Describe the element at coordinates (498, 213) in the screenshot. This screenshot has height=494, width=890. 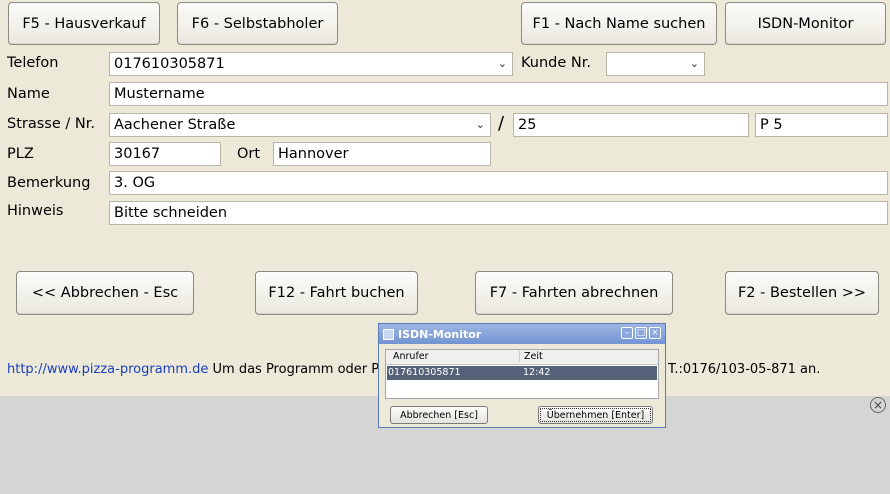
I see `hinweis-field: Bitte schneiden` at that location.